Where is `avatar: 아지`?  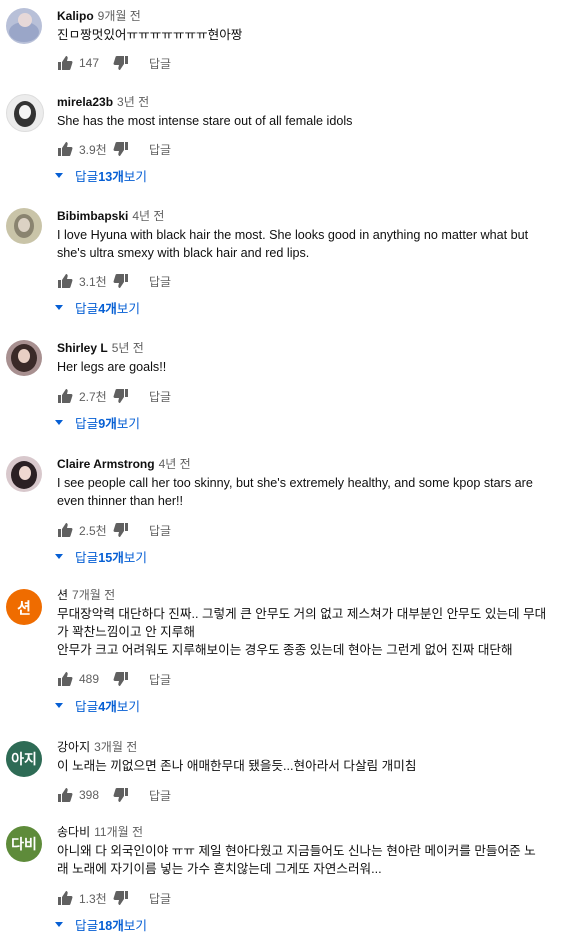 avatar: 아지 is located at coordinates (24, 759).